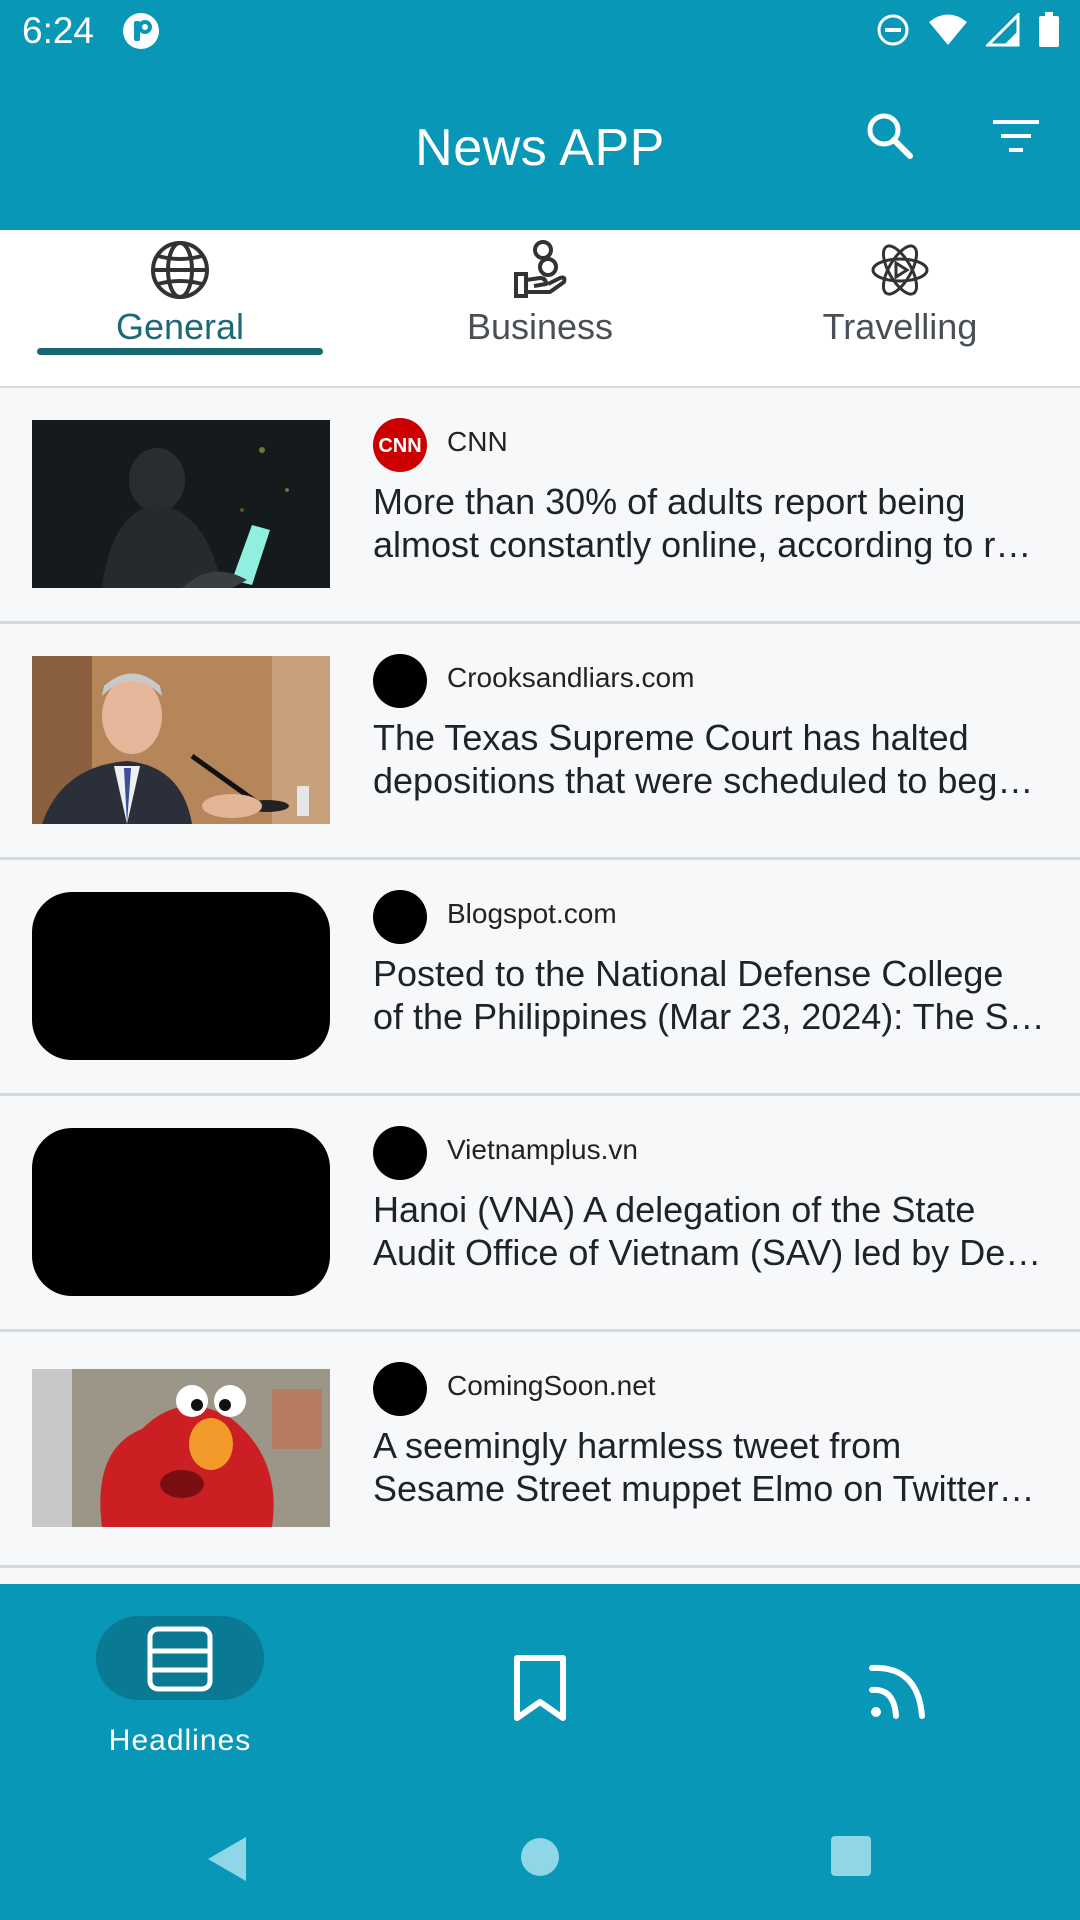 This screenshot has height=1920, width=1080. I want to click on article-source: CNN, so click(477, 441).